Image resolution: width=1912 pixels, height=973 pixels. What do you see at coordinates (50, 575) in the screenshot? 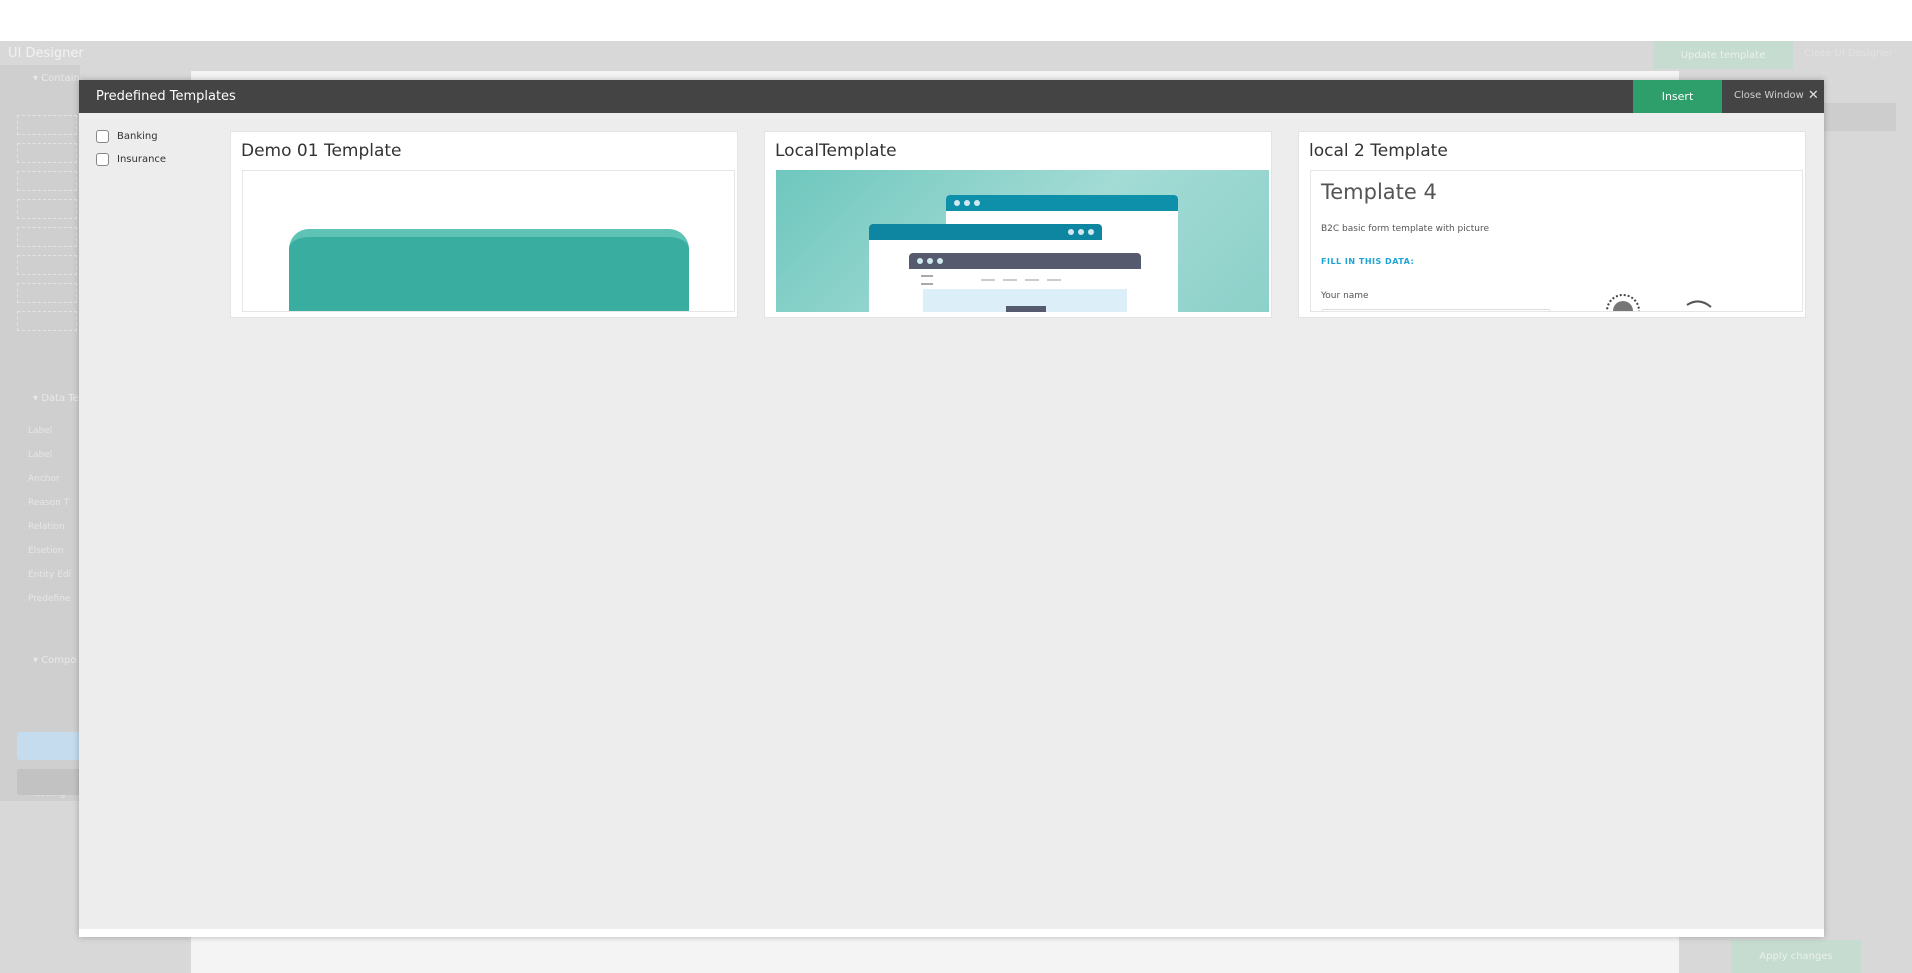
I see `ghost-item: Entity Edi` at bounding box center [50, 575].